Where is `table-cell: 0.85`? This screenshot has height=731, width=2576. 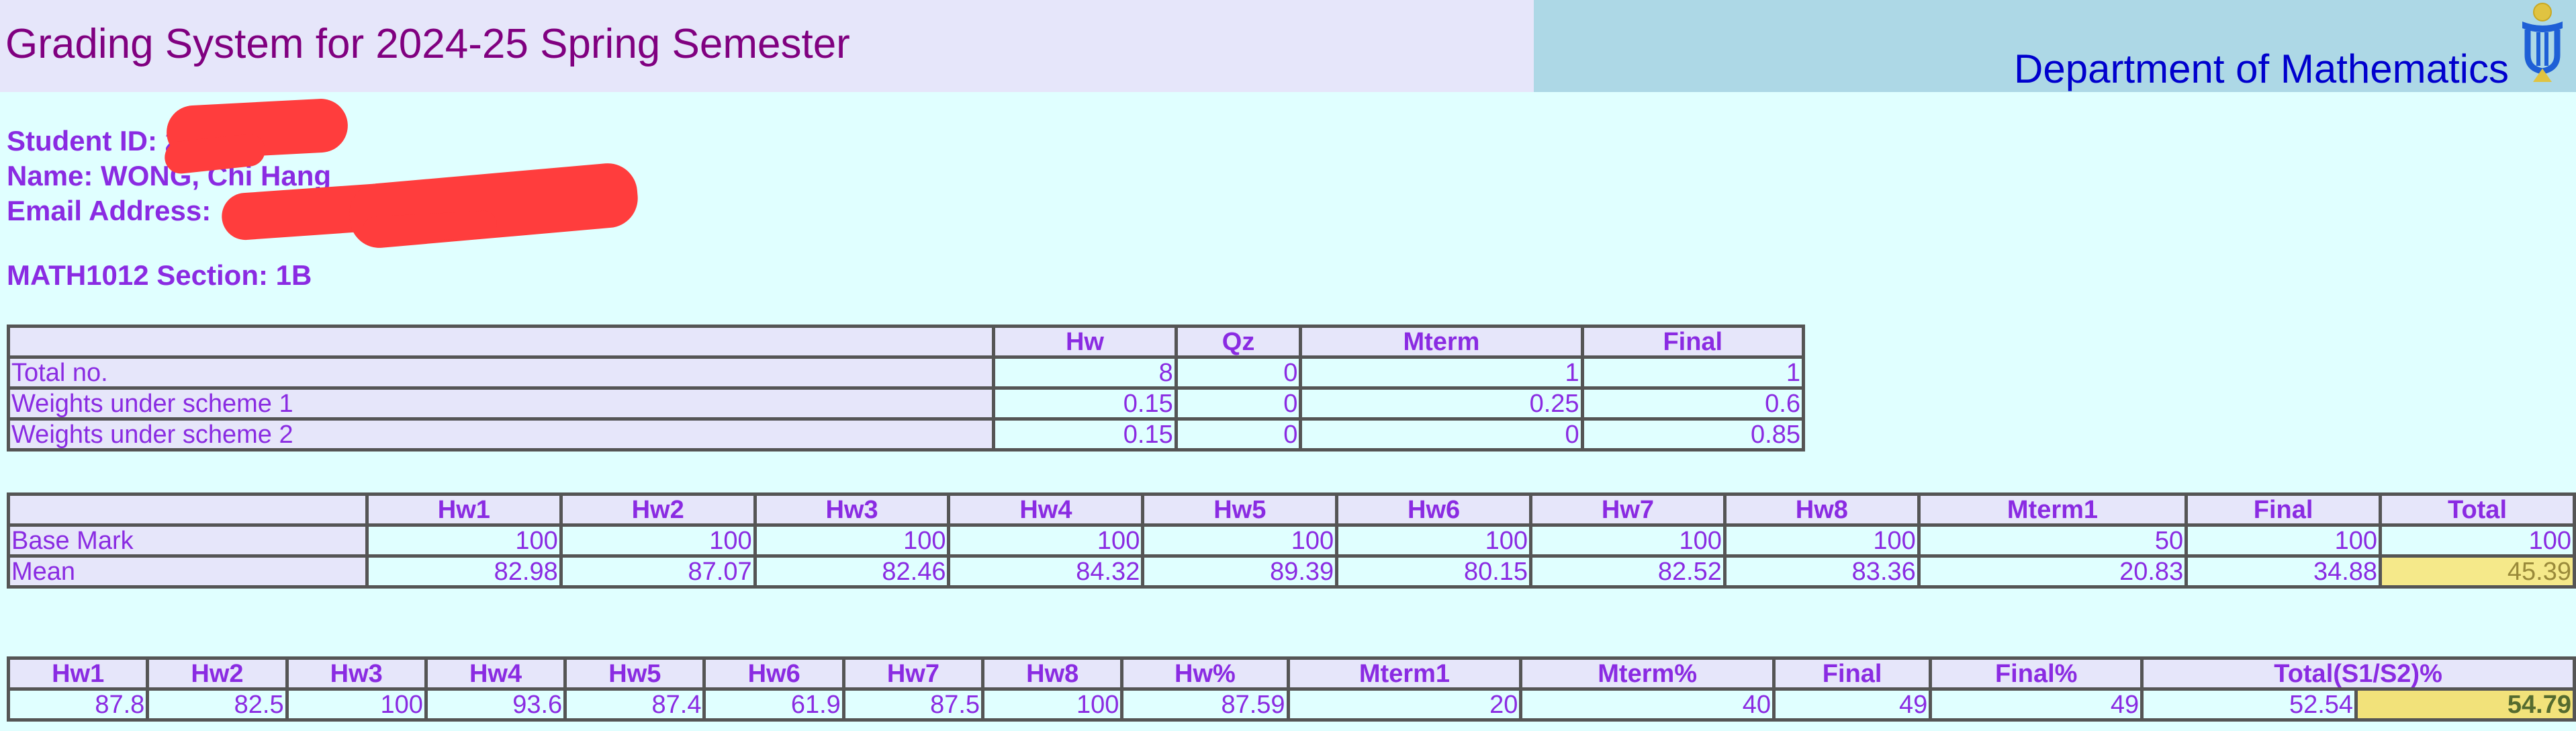
table-cell: 0.85 is located at coordinates (1693, 434).